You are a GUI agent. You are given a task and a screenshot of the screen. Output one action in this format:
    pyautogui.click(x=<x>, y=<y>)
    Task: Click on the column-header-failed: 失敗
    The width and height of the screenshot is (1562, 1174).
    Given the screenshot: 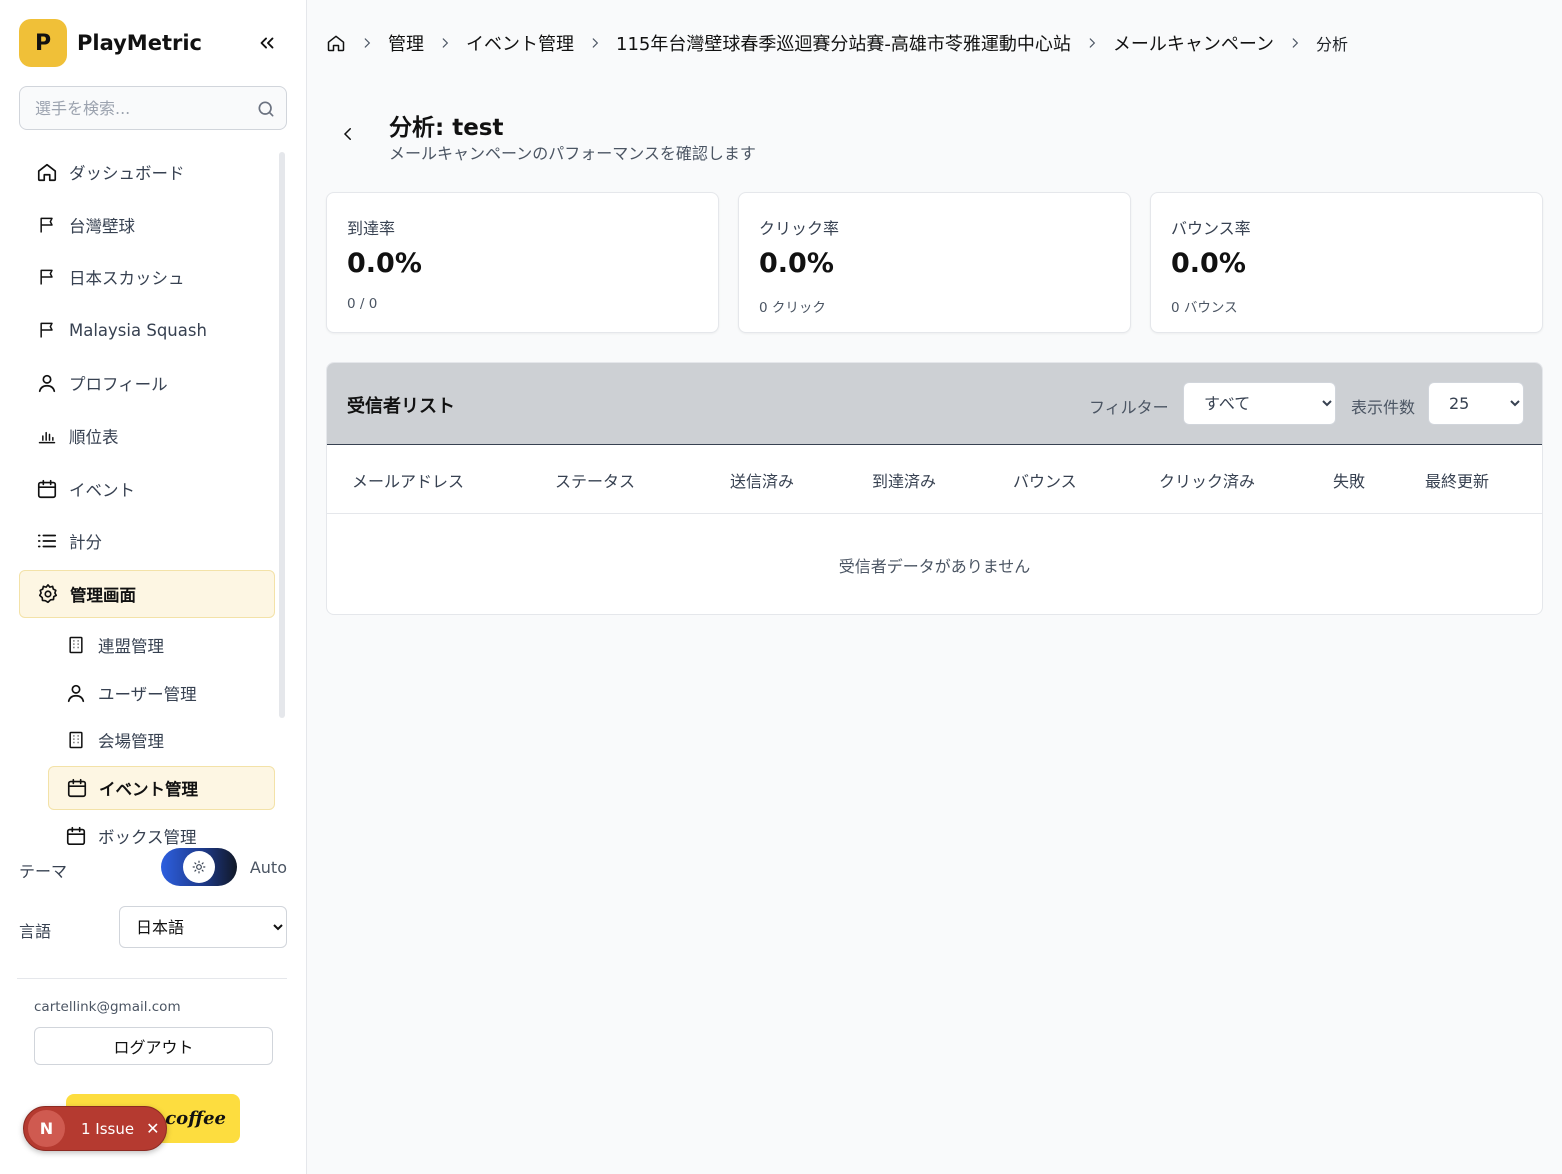 What is the action you would take?
    pyautogui.click(x=1349, y=480)
    